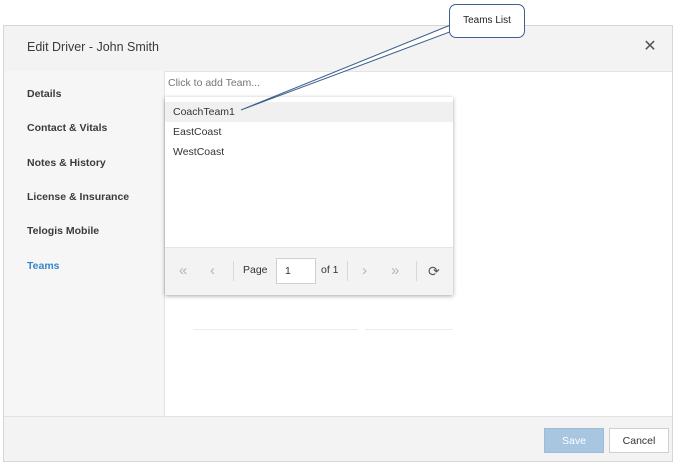  I want to click on pagination-toolbar: « ‹ Page of 1 › » ⟳, so click(309, 271).